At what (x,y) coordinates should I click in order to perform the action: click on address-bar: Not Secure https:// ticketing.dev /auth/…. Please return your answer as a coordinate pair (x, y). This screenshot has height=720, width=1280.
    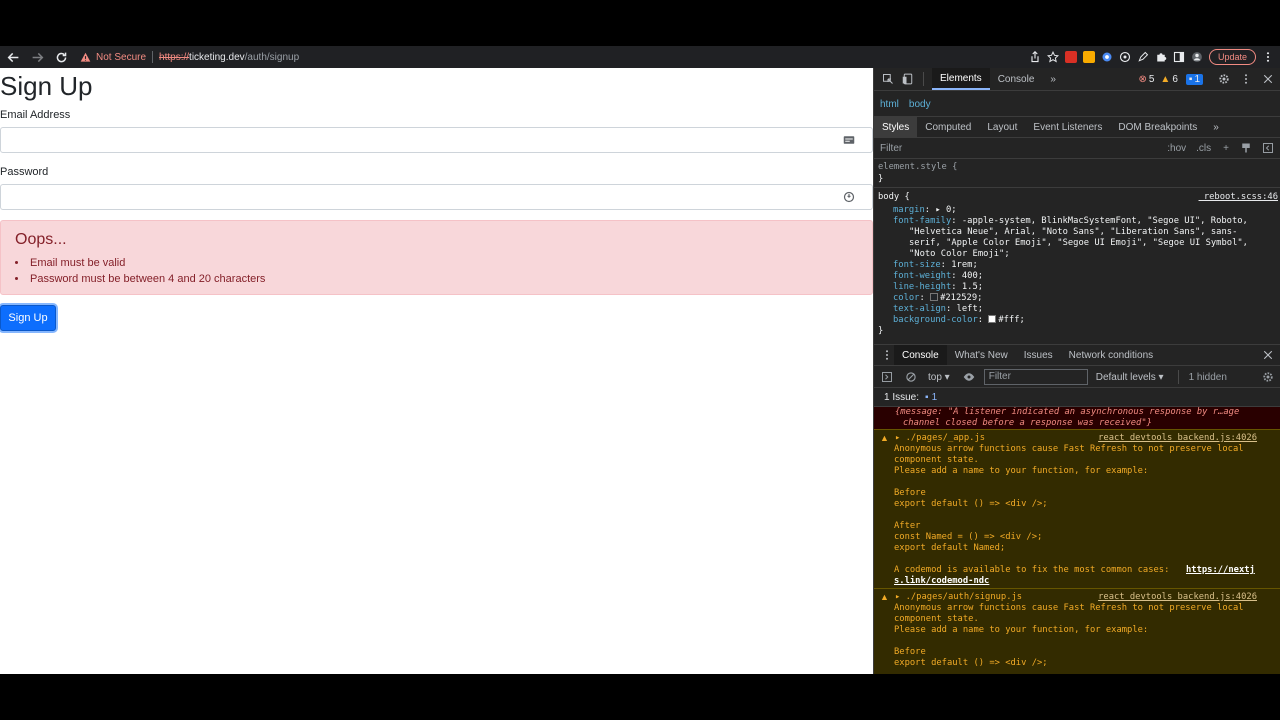
    Looking at the image, I should click on (189, 57).